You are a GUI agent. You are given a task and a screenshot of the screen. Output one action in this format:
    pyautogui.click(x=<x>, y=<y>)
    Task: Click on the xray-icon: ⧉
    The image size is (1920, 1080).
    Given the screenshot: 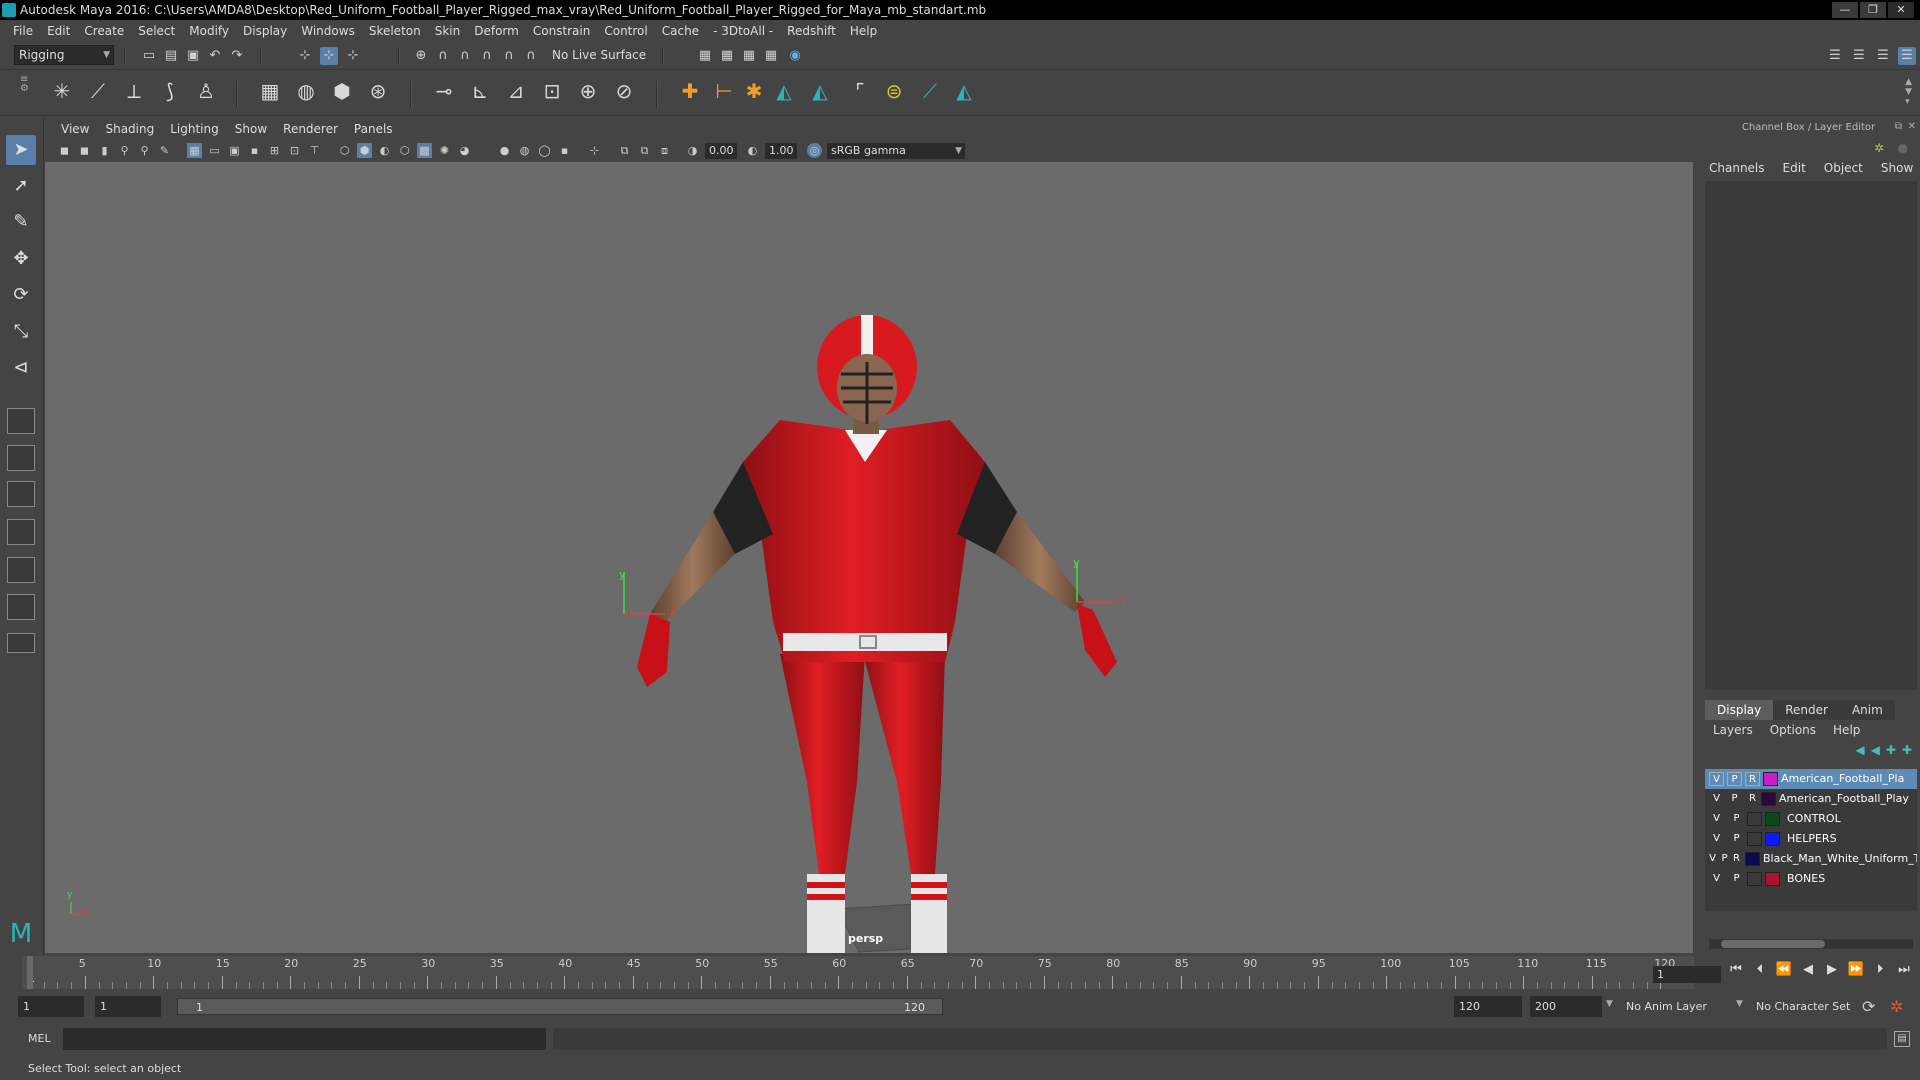 What is the action you would take?
    pyautogui.click(x=624, y=150)
    